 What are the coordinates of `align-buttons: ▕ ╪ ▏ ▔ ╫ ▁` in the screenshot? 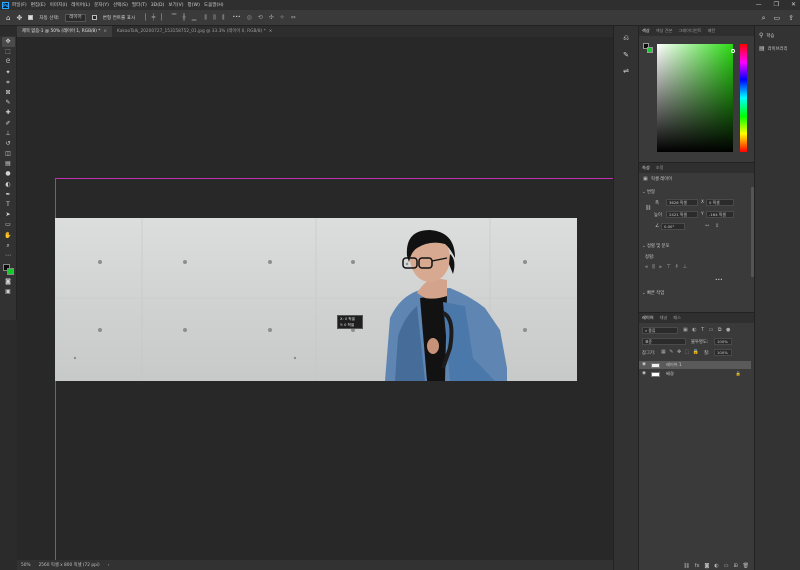 It's located at (169, 17).